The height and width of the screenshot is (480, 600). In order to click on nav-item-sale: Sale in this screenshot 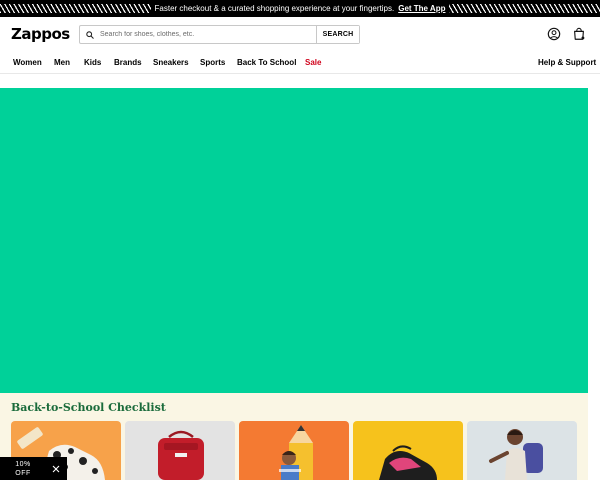, I will do `click(313, 62)`.